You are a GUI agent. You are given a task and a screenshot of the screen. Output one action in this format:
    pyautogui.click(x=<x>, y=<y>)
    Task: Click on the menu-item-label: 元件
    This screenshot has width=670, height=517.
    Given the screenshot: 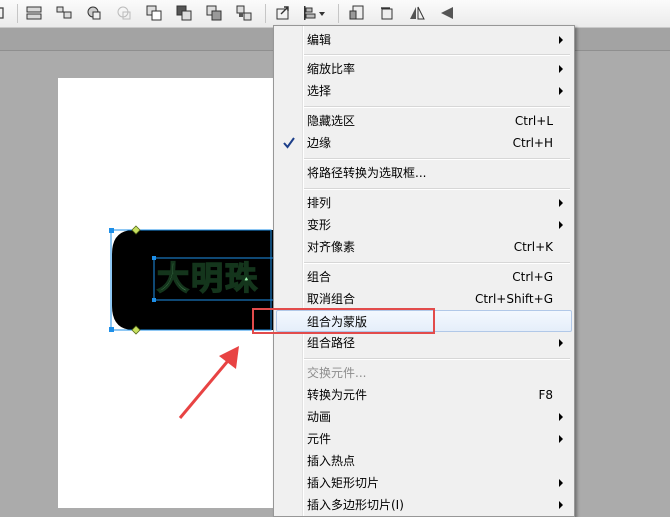 What is the action you would take?
    pyautogui.click(x=319, y=439)
    